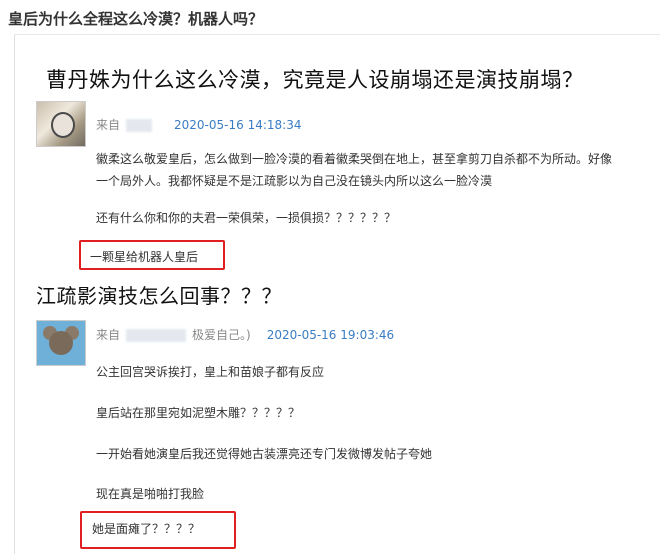  Describe the element at coordinates (264, 454) in the screenshot. I see `comment-line: 一开始看她演皇后我还觉得她古装漂亮还专门发微博发帖子夸她` at that location.